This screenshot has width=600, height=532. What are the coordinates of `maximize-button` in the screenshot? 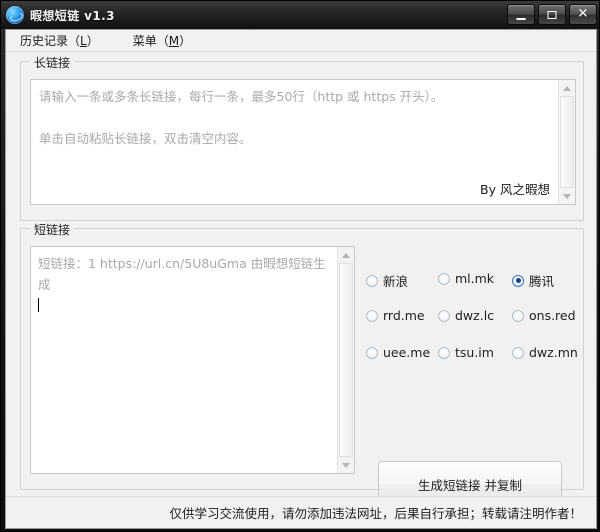 It's located at (552, 14).